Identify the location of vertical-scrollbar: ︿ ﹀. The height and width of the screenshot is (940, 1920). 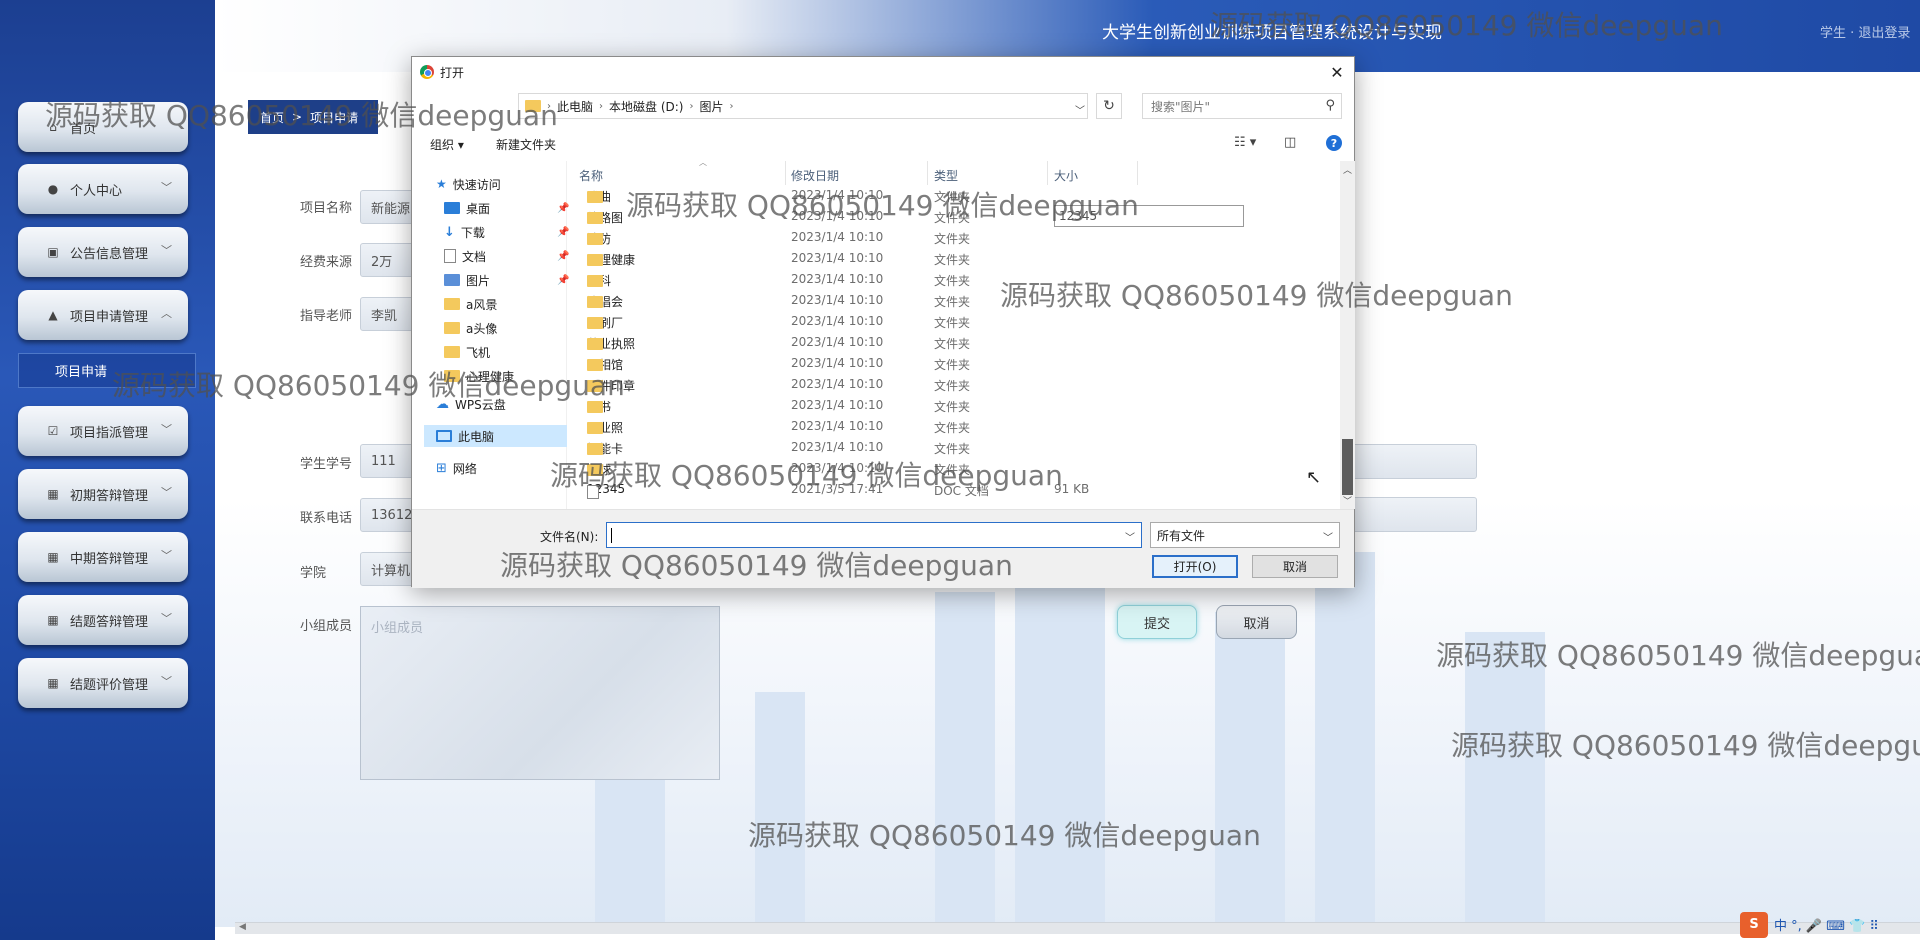
(1347, 335).